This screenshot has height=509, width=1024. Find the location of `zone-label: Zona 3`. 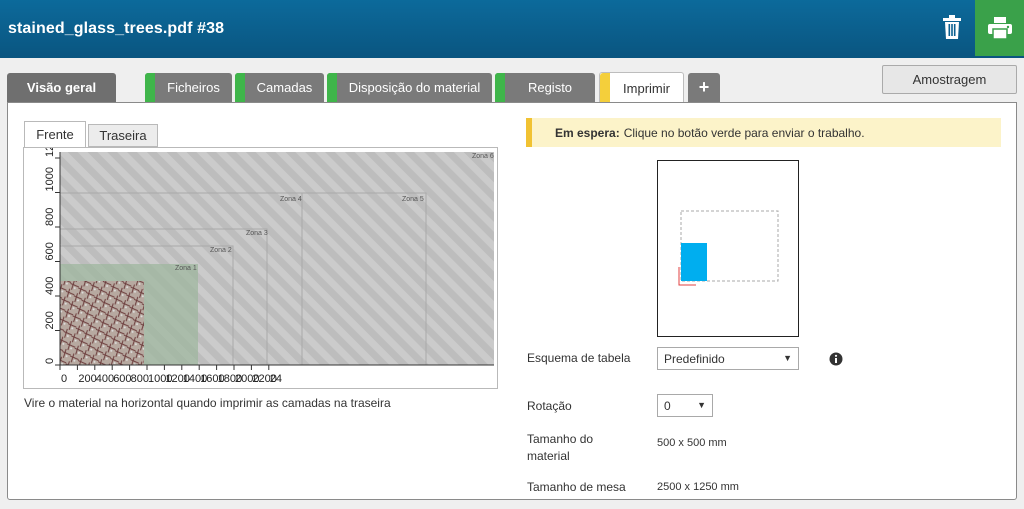

zone-label: Zona 3 is located at coordinates (257, 233).